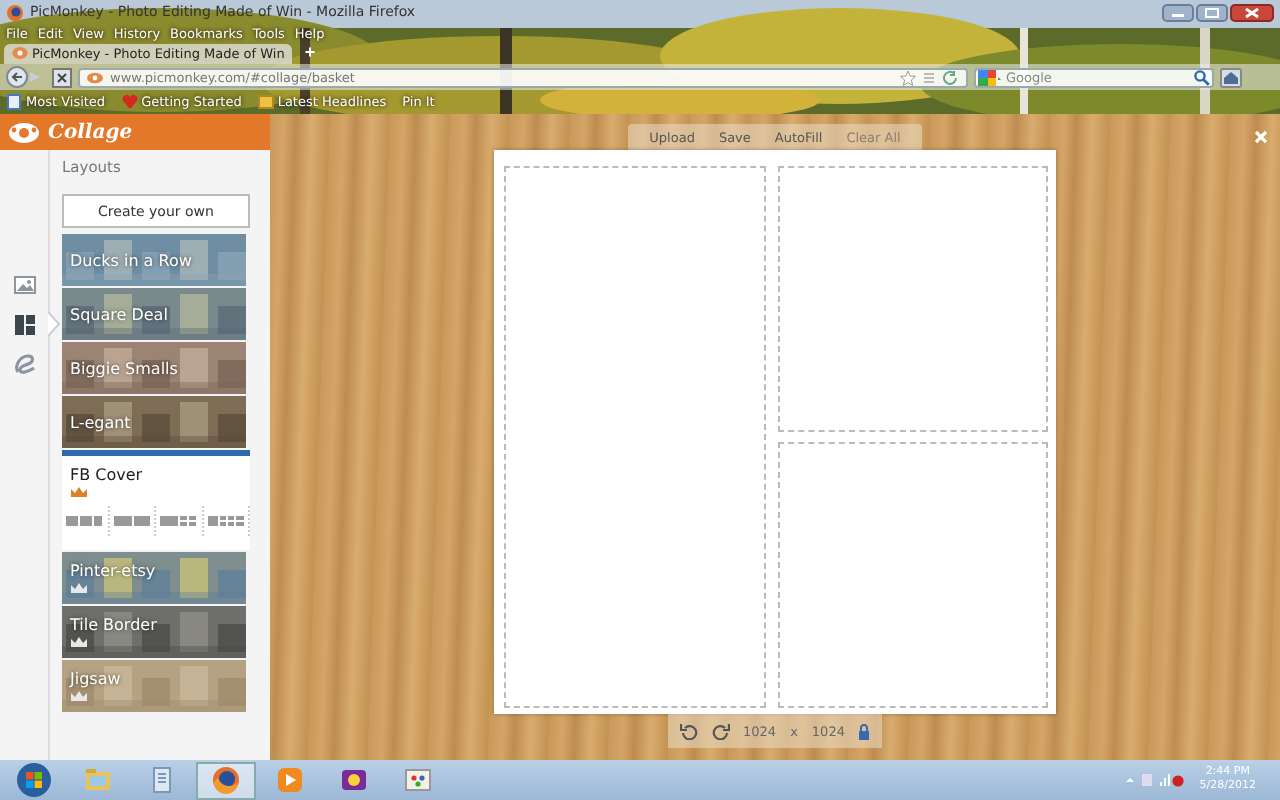  Describe the element at coordinates (156, 260) in the screenshot. I see `layout-item: Ducks in a Row` at that location.